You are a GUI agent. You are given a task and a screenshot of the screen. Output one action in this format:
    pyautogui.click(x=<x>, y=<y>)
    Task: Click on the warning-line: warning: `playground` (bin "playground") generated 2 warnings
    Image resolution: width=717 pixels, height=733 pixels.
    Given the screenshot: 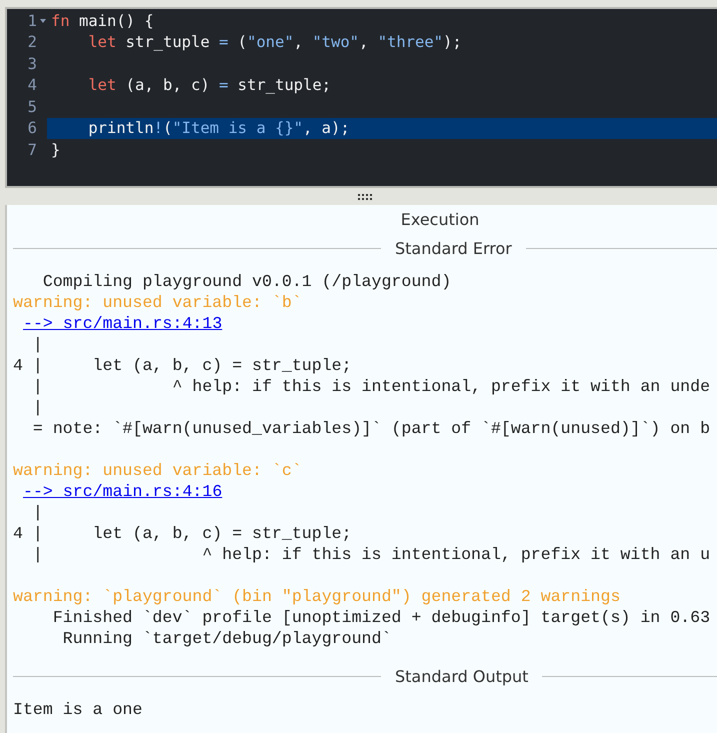 What is the action you would take?
    pyautogui.click(x=316, y=596)
    